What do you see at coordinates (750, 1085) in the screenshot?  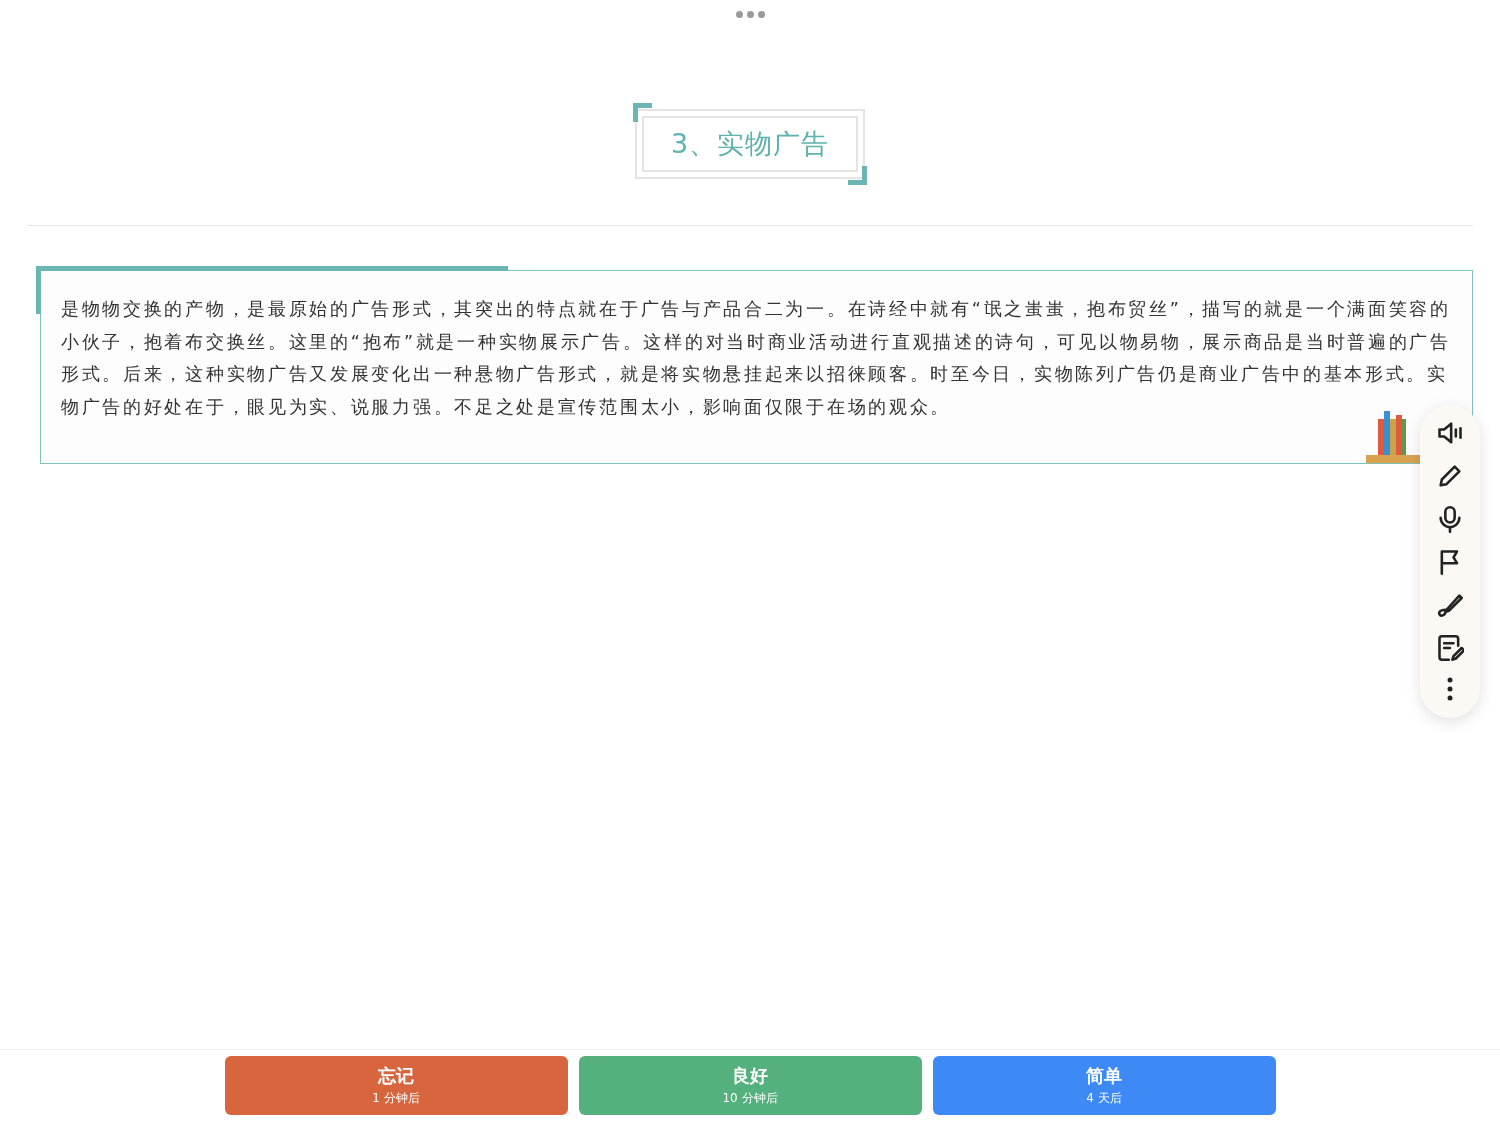 I see `answer-button: 良好 10 分钟后` at bounding box center [750, 1085].